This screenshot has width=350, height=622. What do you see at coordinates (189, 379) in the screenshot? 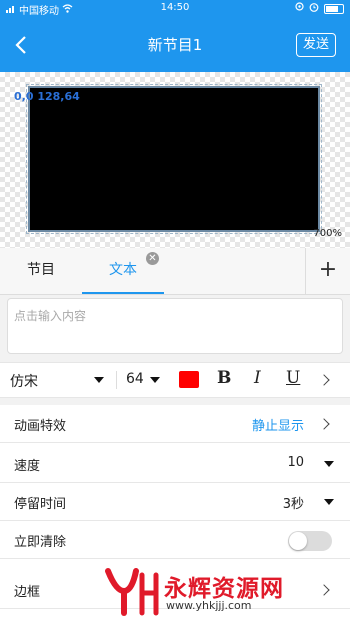
I see `text-color-picker` at bounding box center [189, 379].